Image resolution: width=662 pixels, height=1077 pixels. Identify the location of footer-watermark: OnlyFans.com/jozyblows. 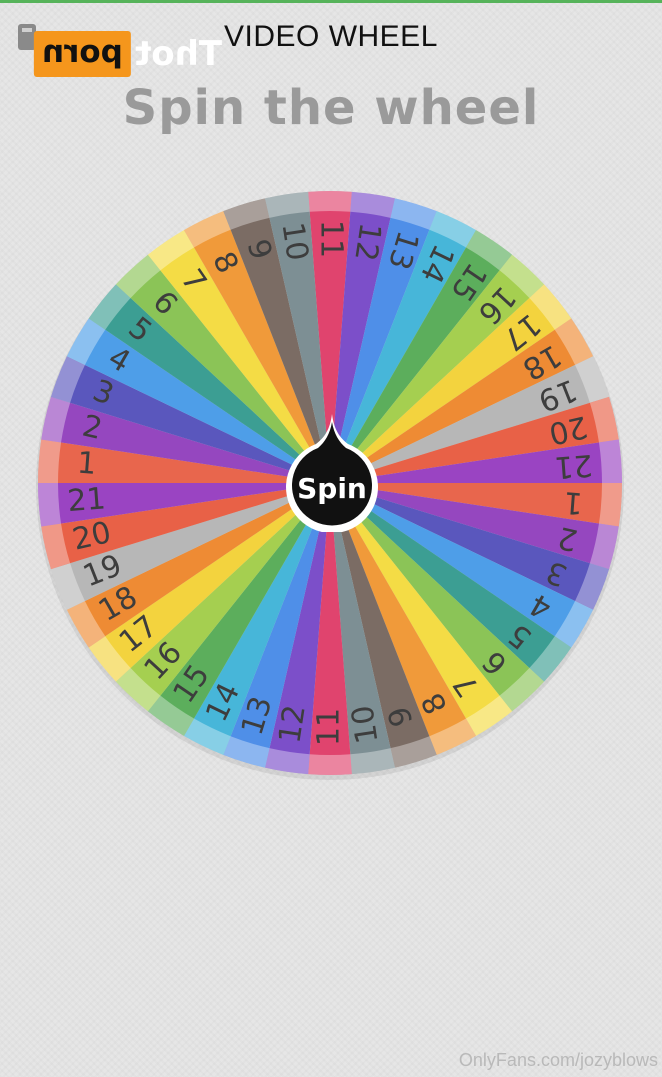
(558, 1060).